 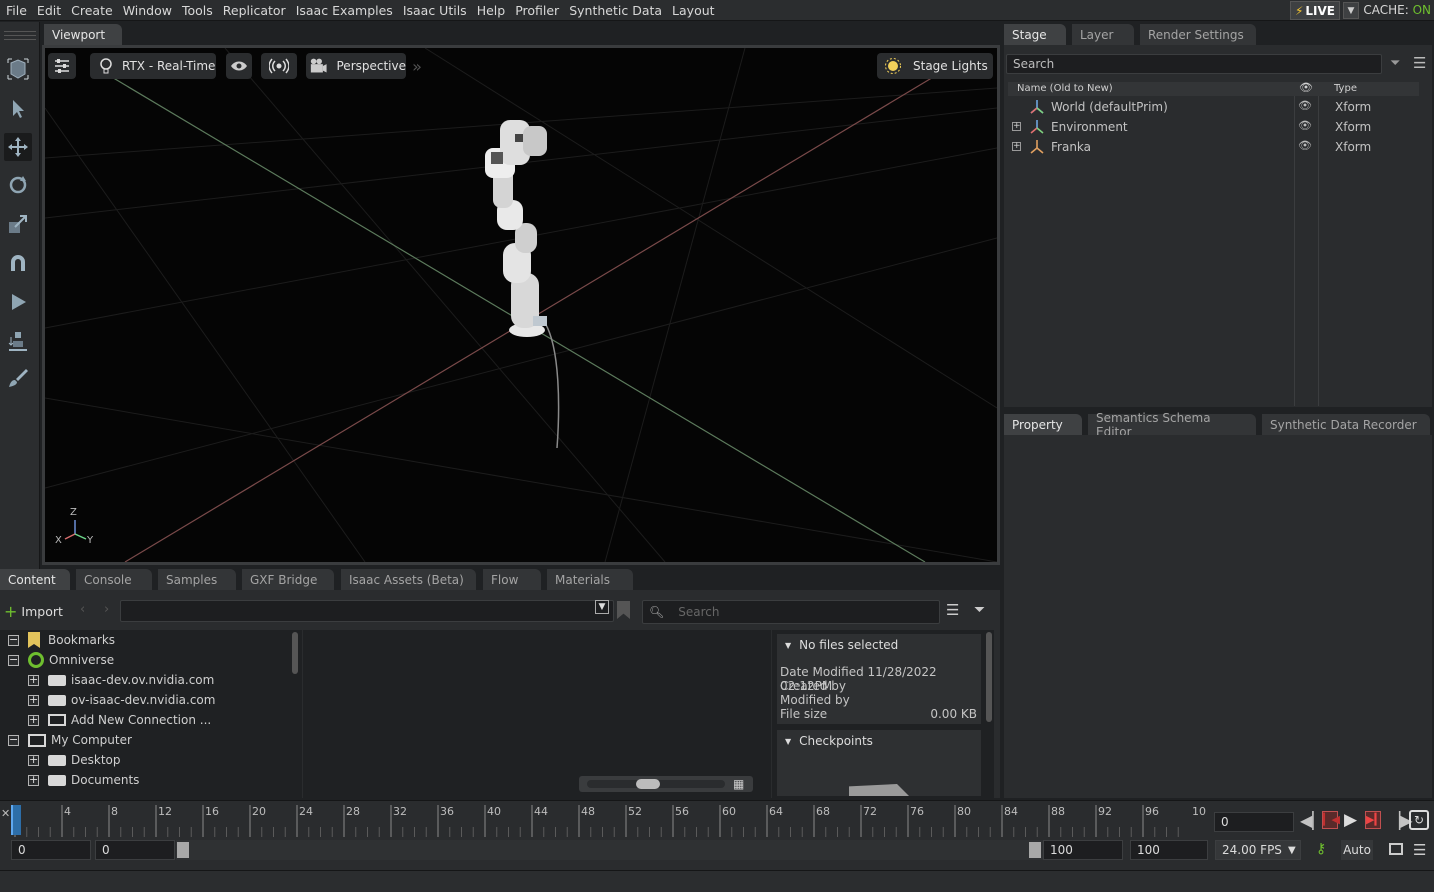 I want to click on path-dropdown-icon: ▼, so click(x=602, y=607).